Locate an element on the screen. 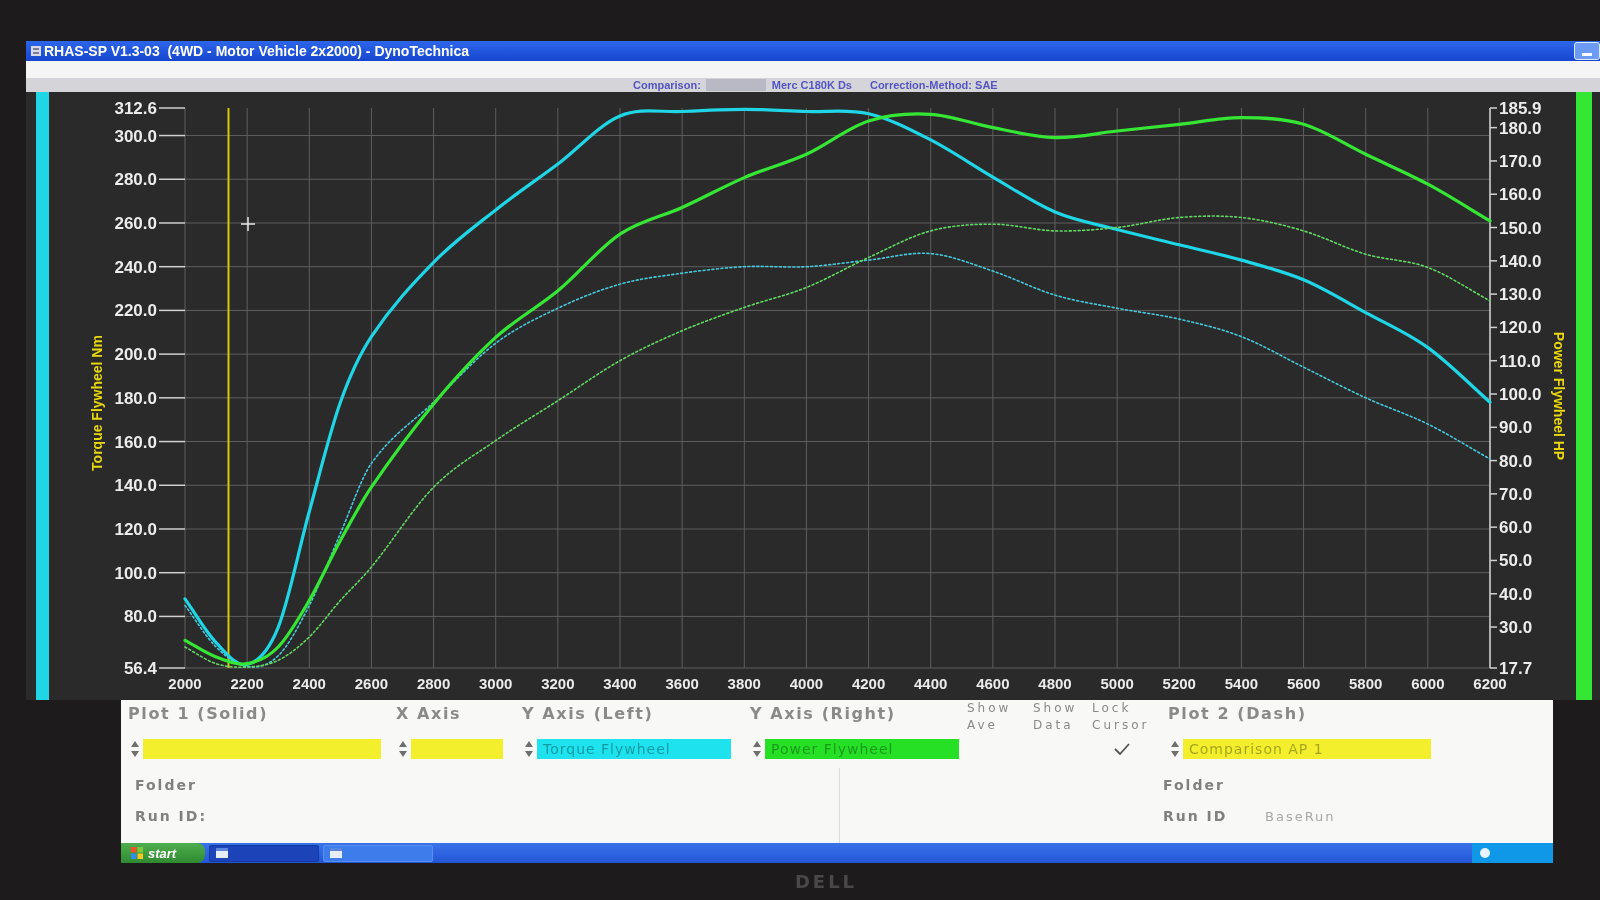 This screenshot has height=900, width=1600. axis-tick-label: 56.4 is located at coordinates (140, 668).